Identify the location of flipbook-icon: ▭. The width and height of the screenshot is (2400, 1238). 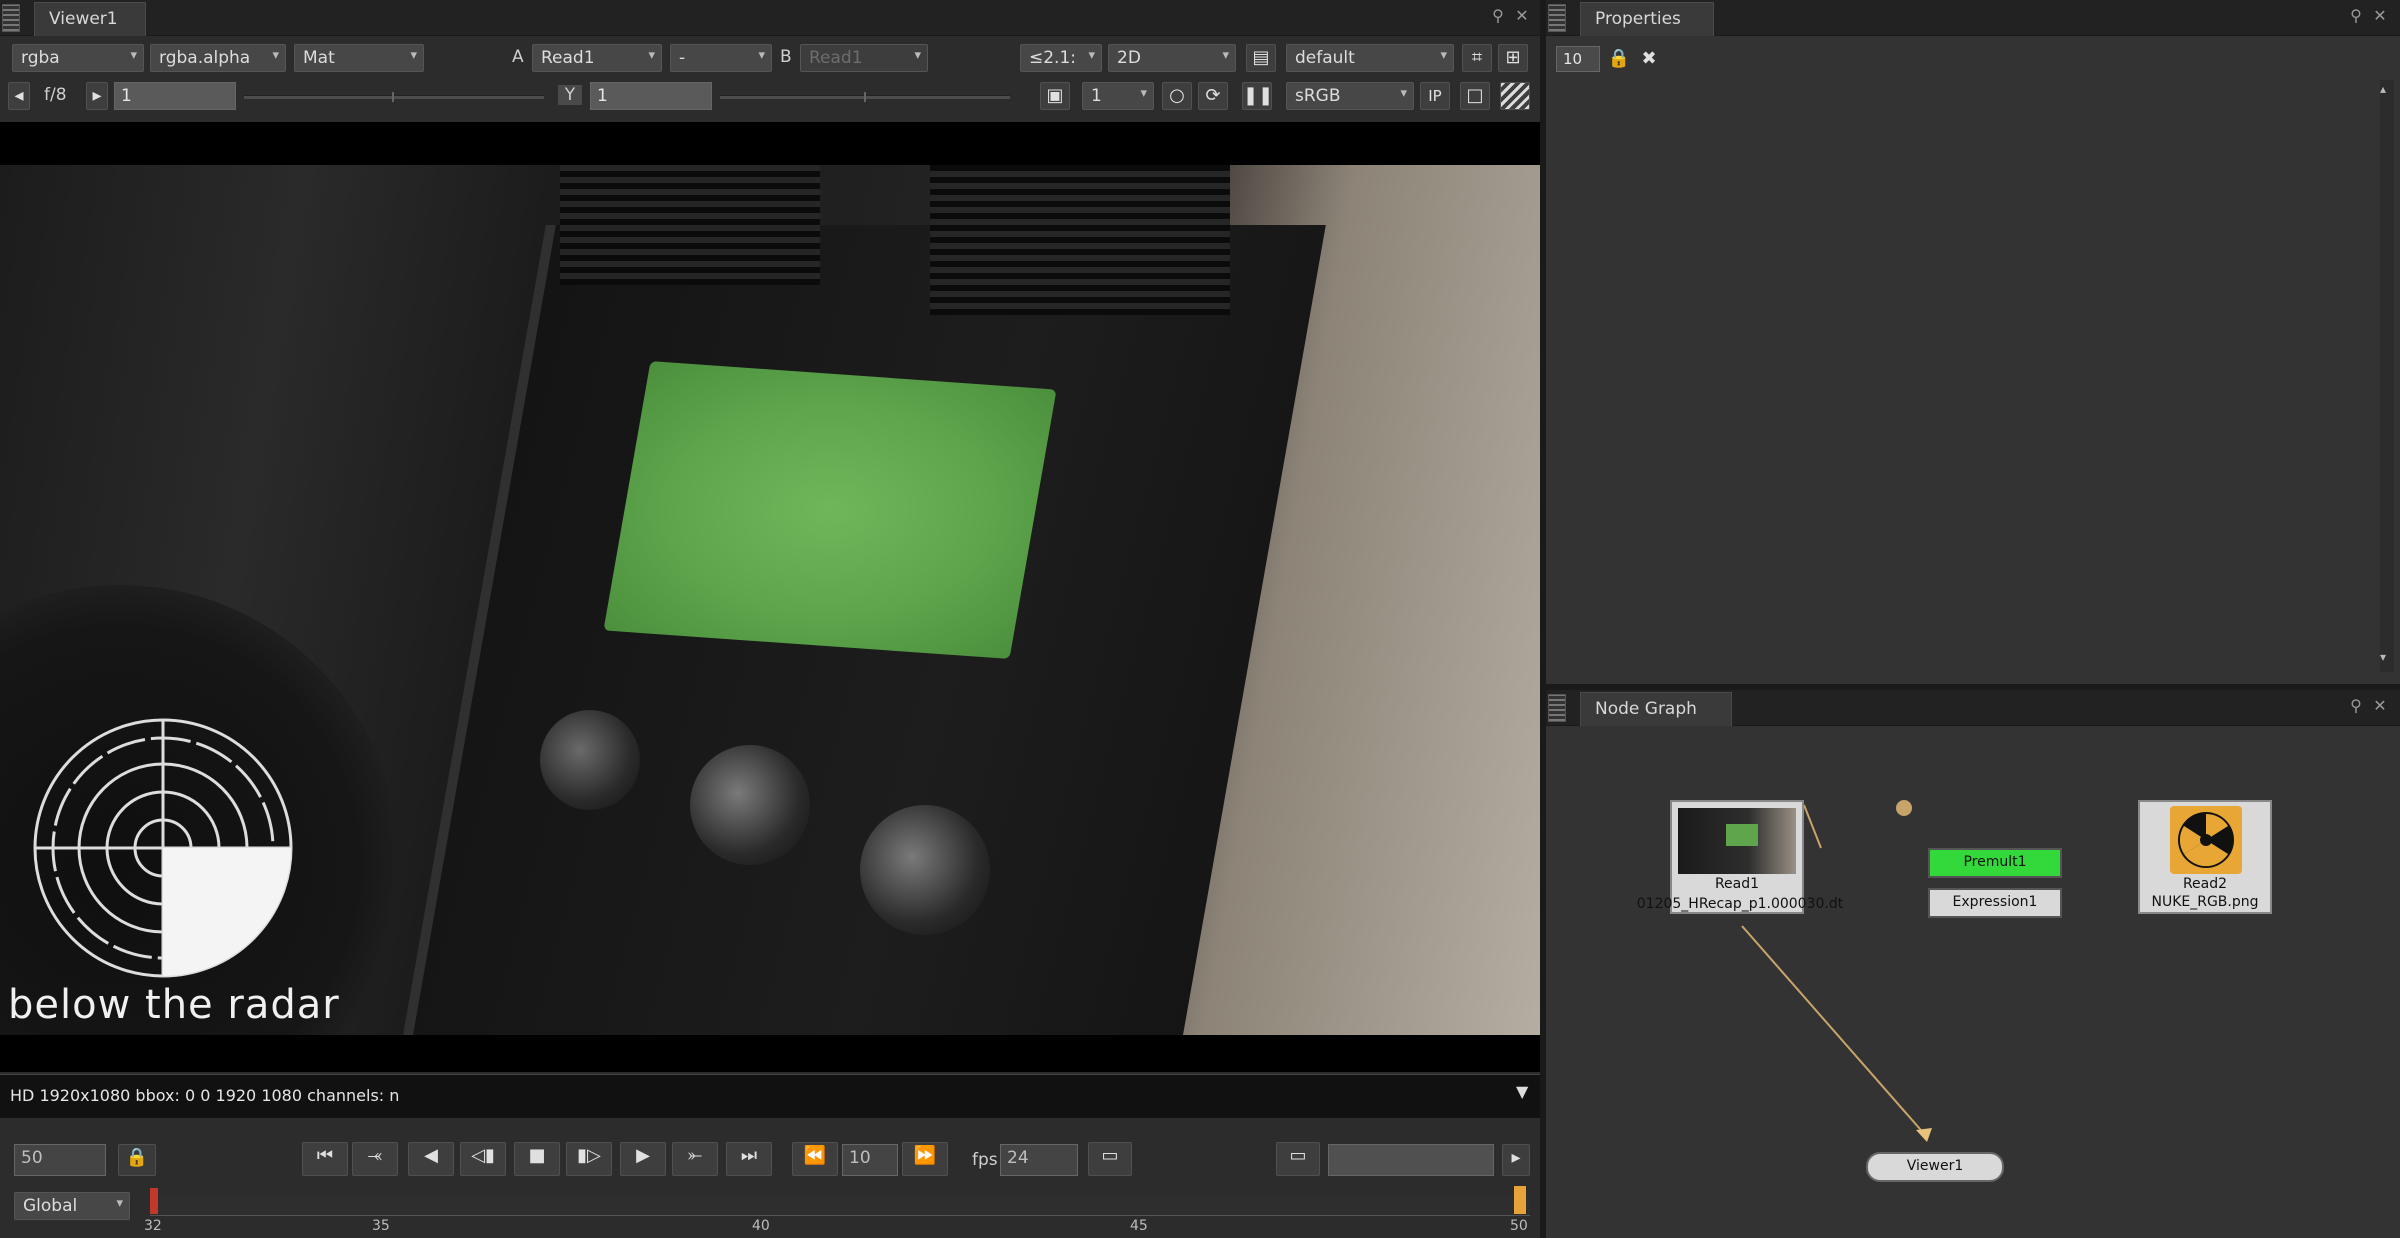
(1298, 1159).